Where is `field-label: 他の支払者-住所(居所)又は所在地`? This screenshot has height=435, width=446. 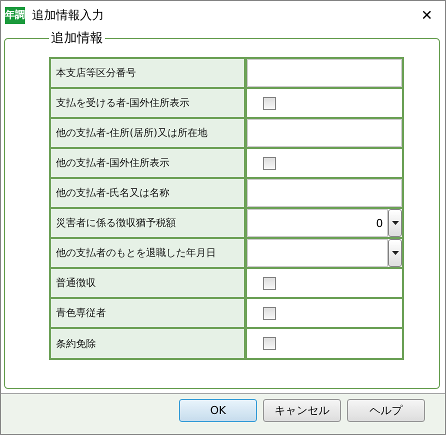 field-label: 他の支払者-住所(居所)又は所在地 is located at coordinates (149, 133).